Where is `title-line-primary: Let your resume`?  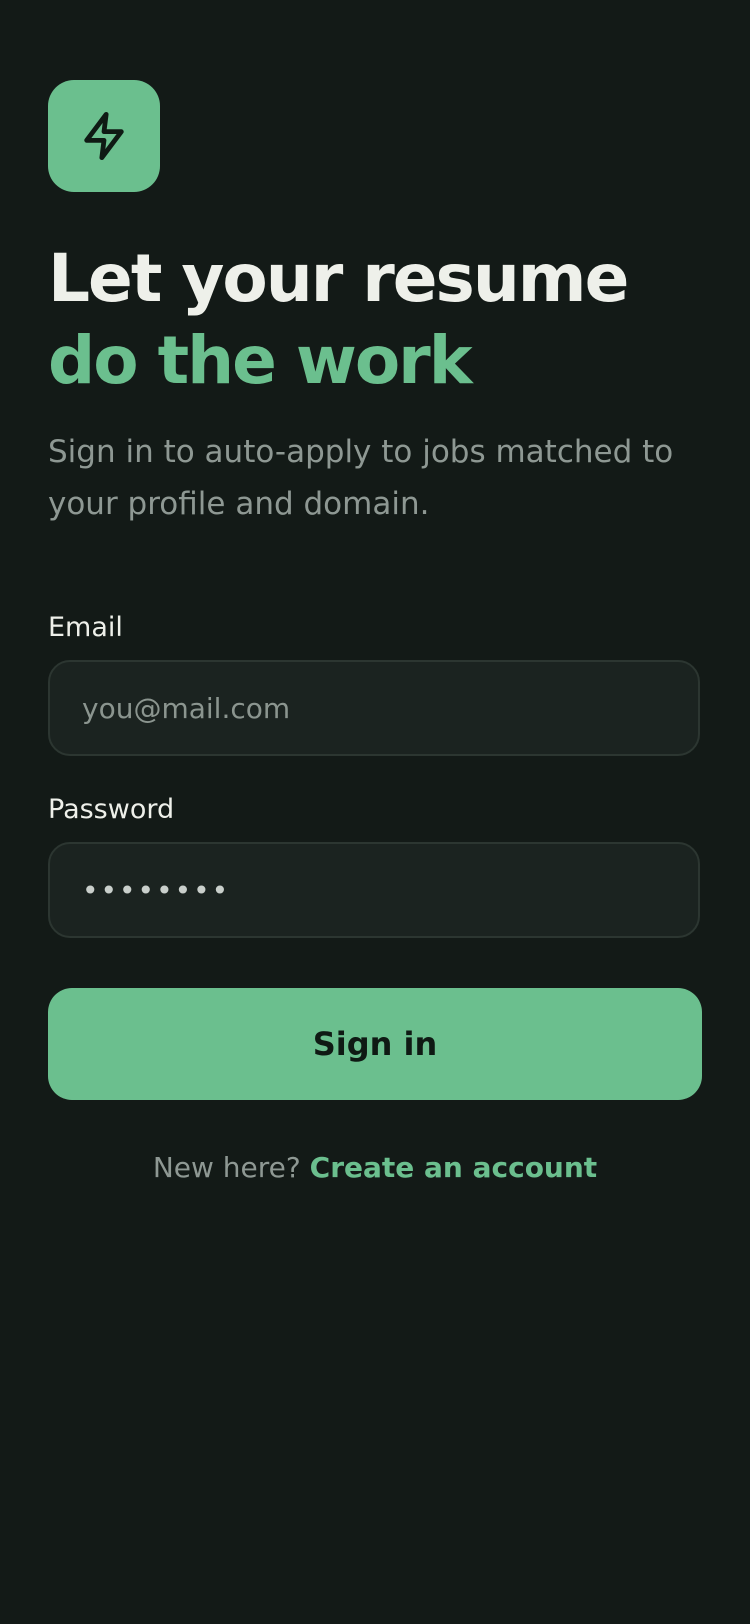 title-line-primary: Let your resume is located at coordinates (338, 278).